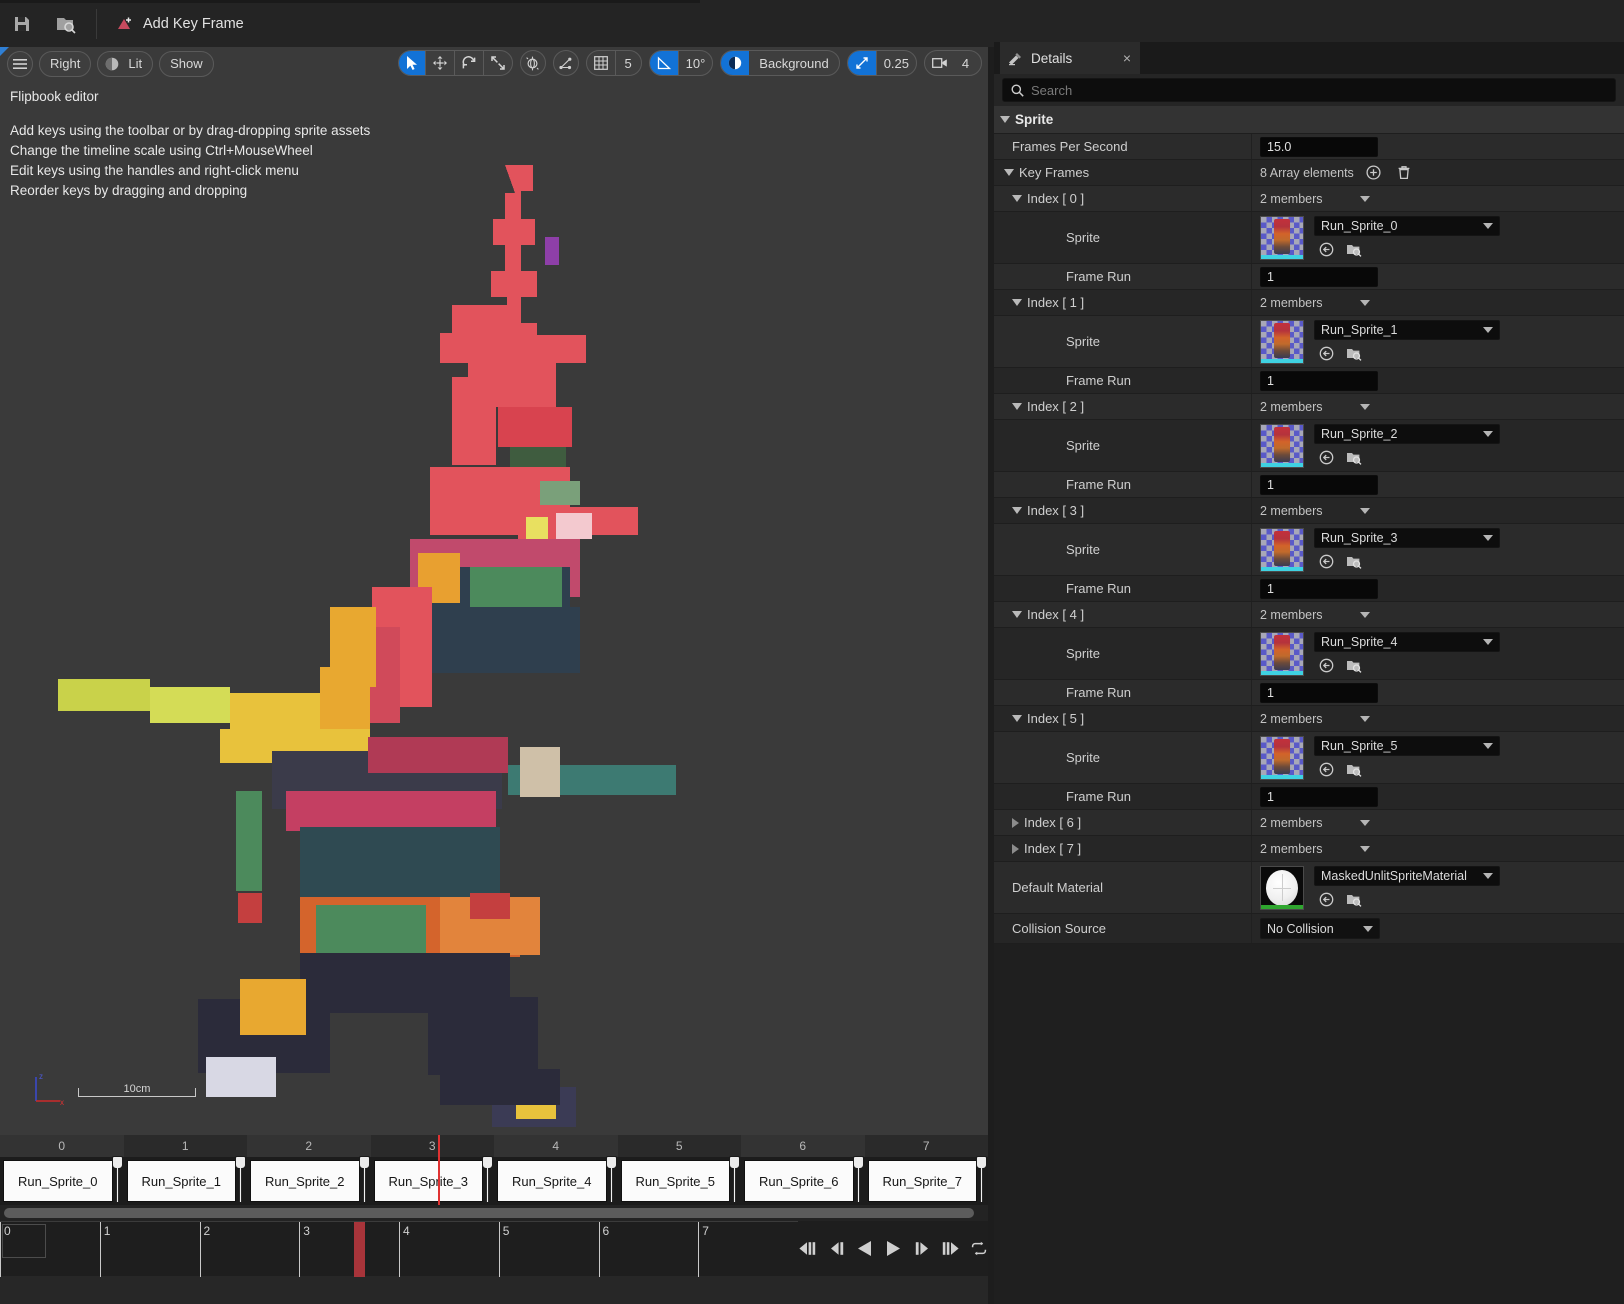 The height and width of the screenshot is (1304, 1624). Describe the element at coordinates (861, 63) in the screenshot. I see `scale-snap-toggle` at that location.